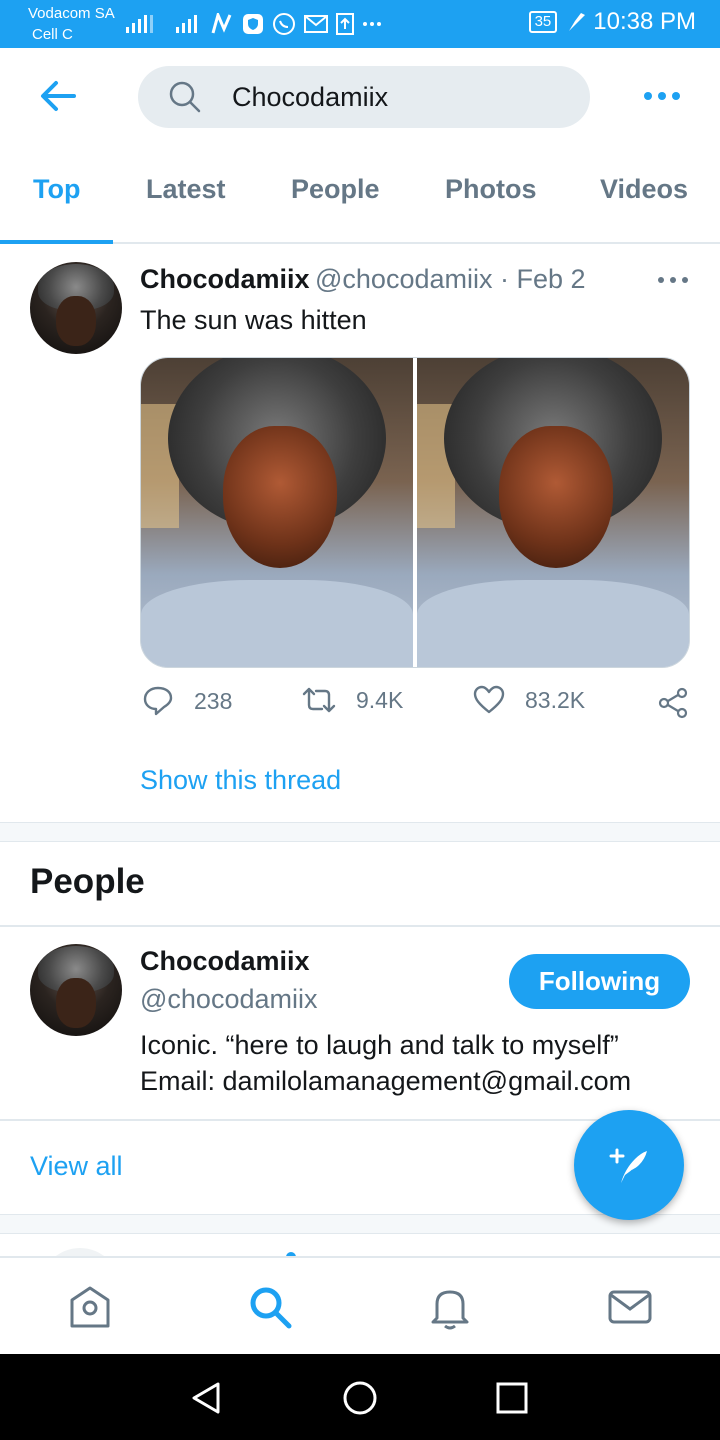 The image size is (720, 1440). What do you see at coordinates (491, 189) in the screenshot?
I see `tab-photos: Photos` at bounding box center [491, 189].